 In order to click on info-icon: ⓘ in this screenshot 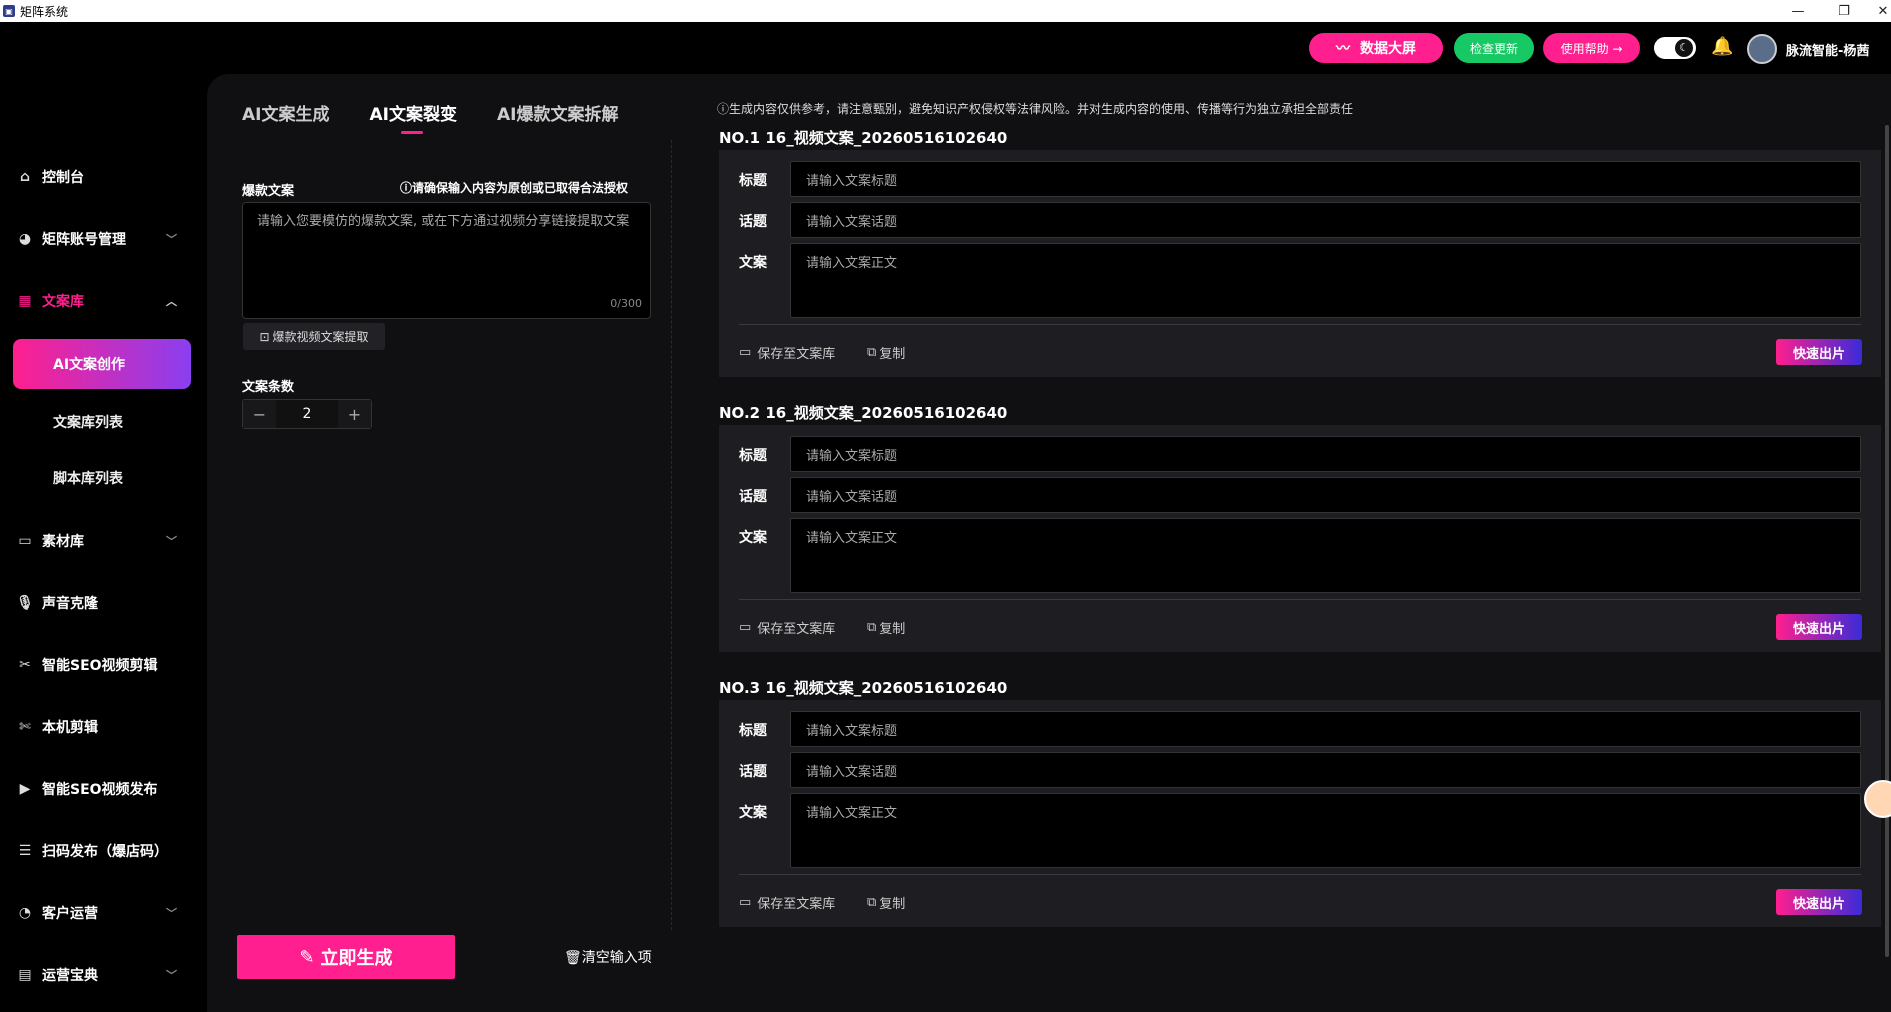, I will do `click(723, 109)`.